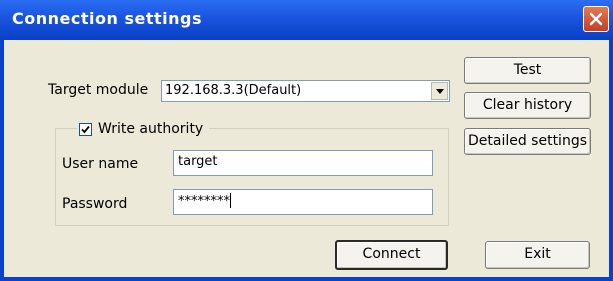 The width and height of the screenshot is (613, 281). I want to click on clear-history-button-label: Clear history, so click(527, 105).